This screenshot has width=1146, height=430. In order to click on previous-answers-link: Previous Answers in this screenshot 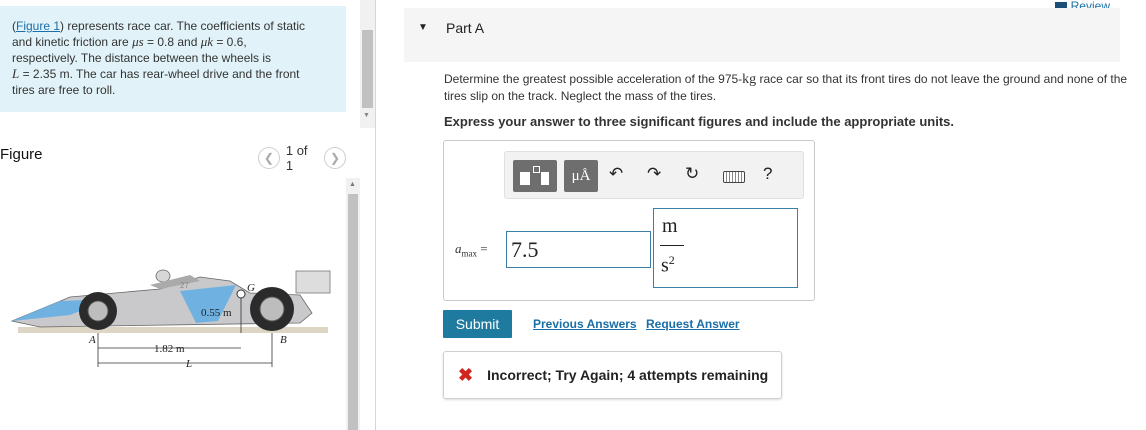, I will do `click(585, 324)`.